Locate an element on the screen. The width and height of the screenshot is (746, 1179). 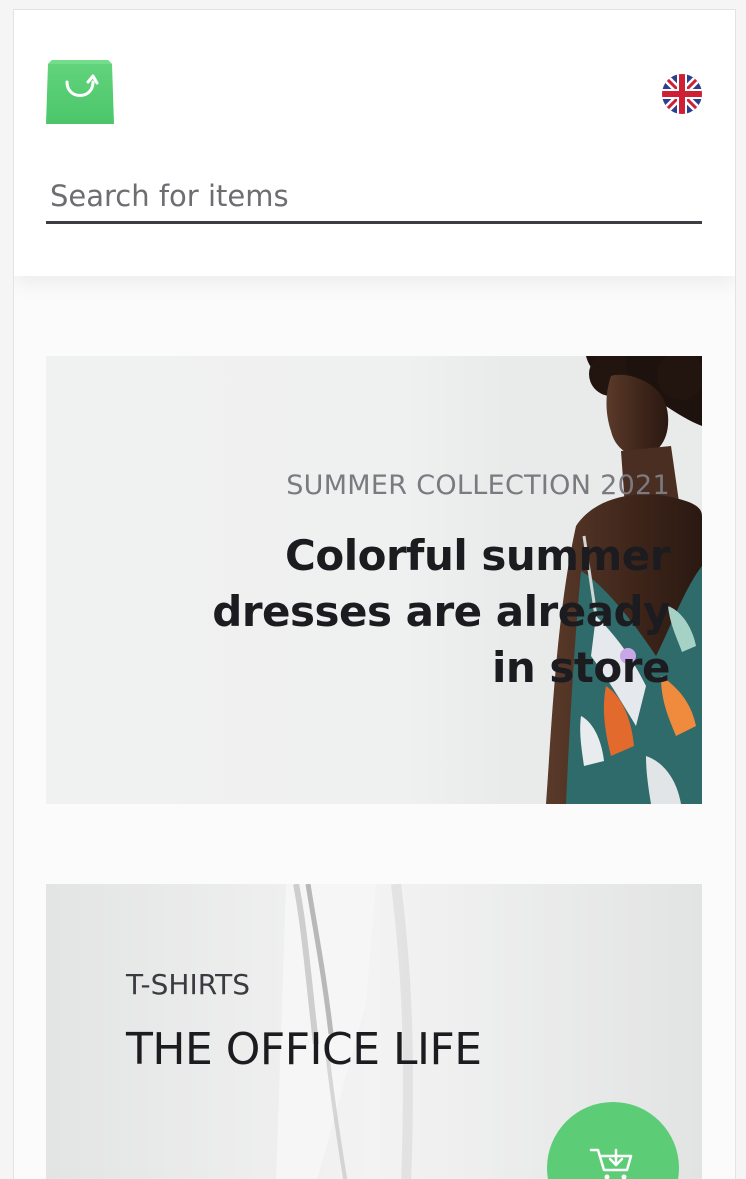
uk-flag-icon is located at coordinates (682, 94).